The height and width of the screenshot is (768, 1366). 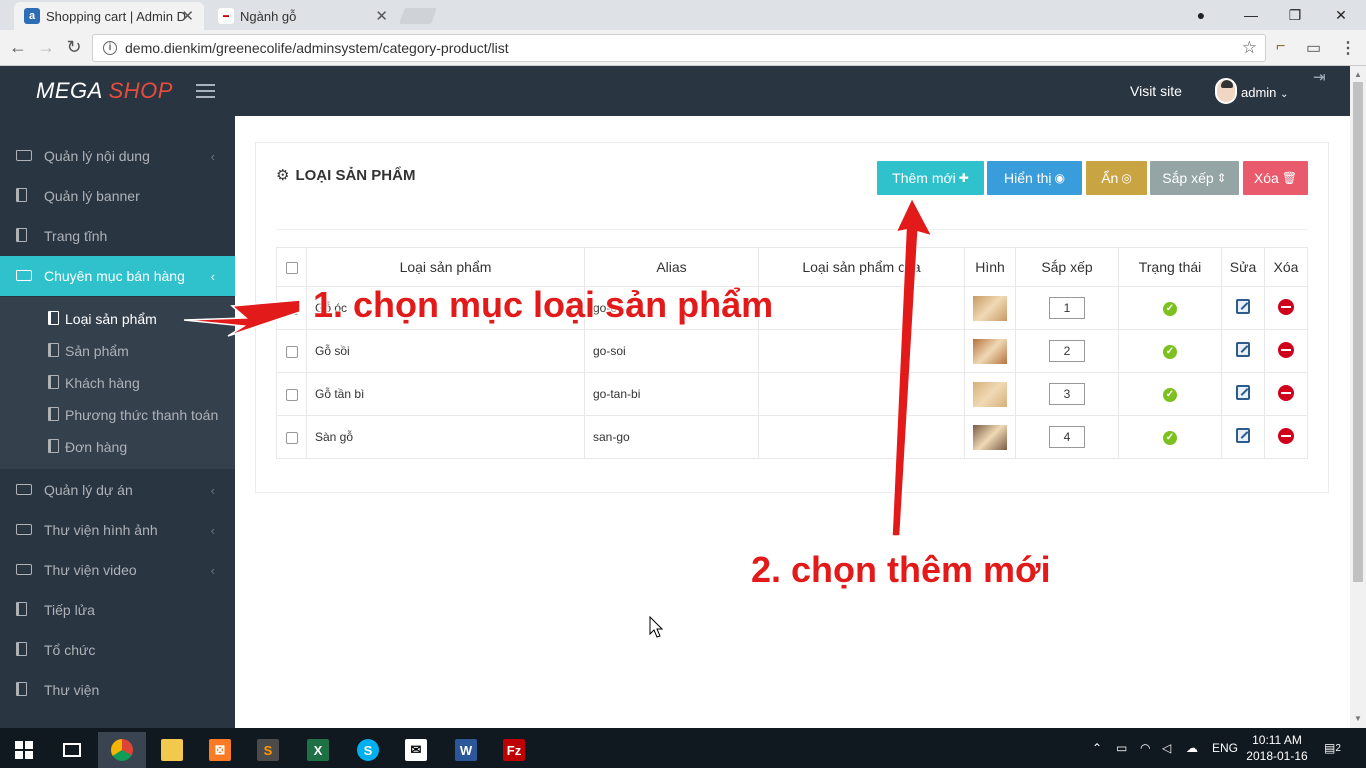 I want to click on file-explorer-icon, so click(x=172, y=750).